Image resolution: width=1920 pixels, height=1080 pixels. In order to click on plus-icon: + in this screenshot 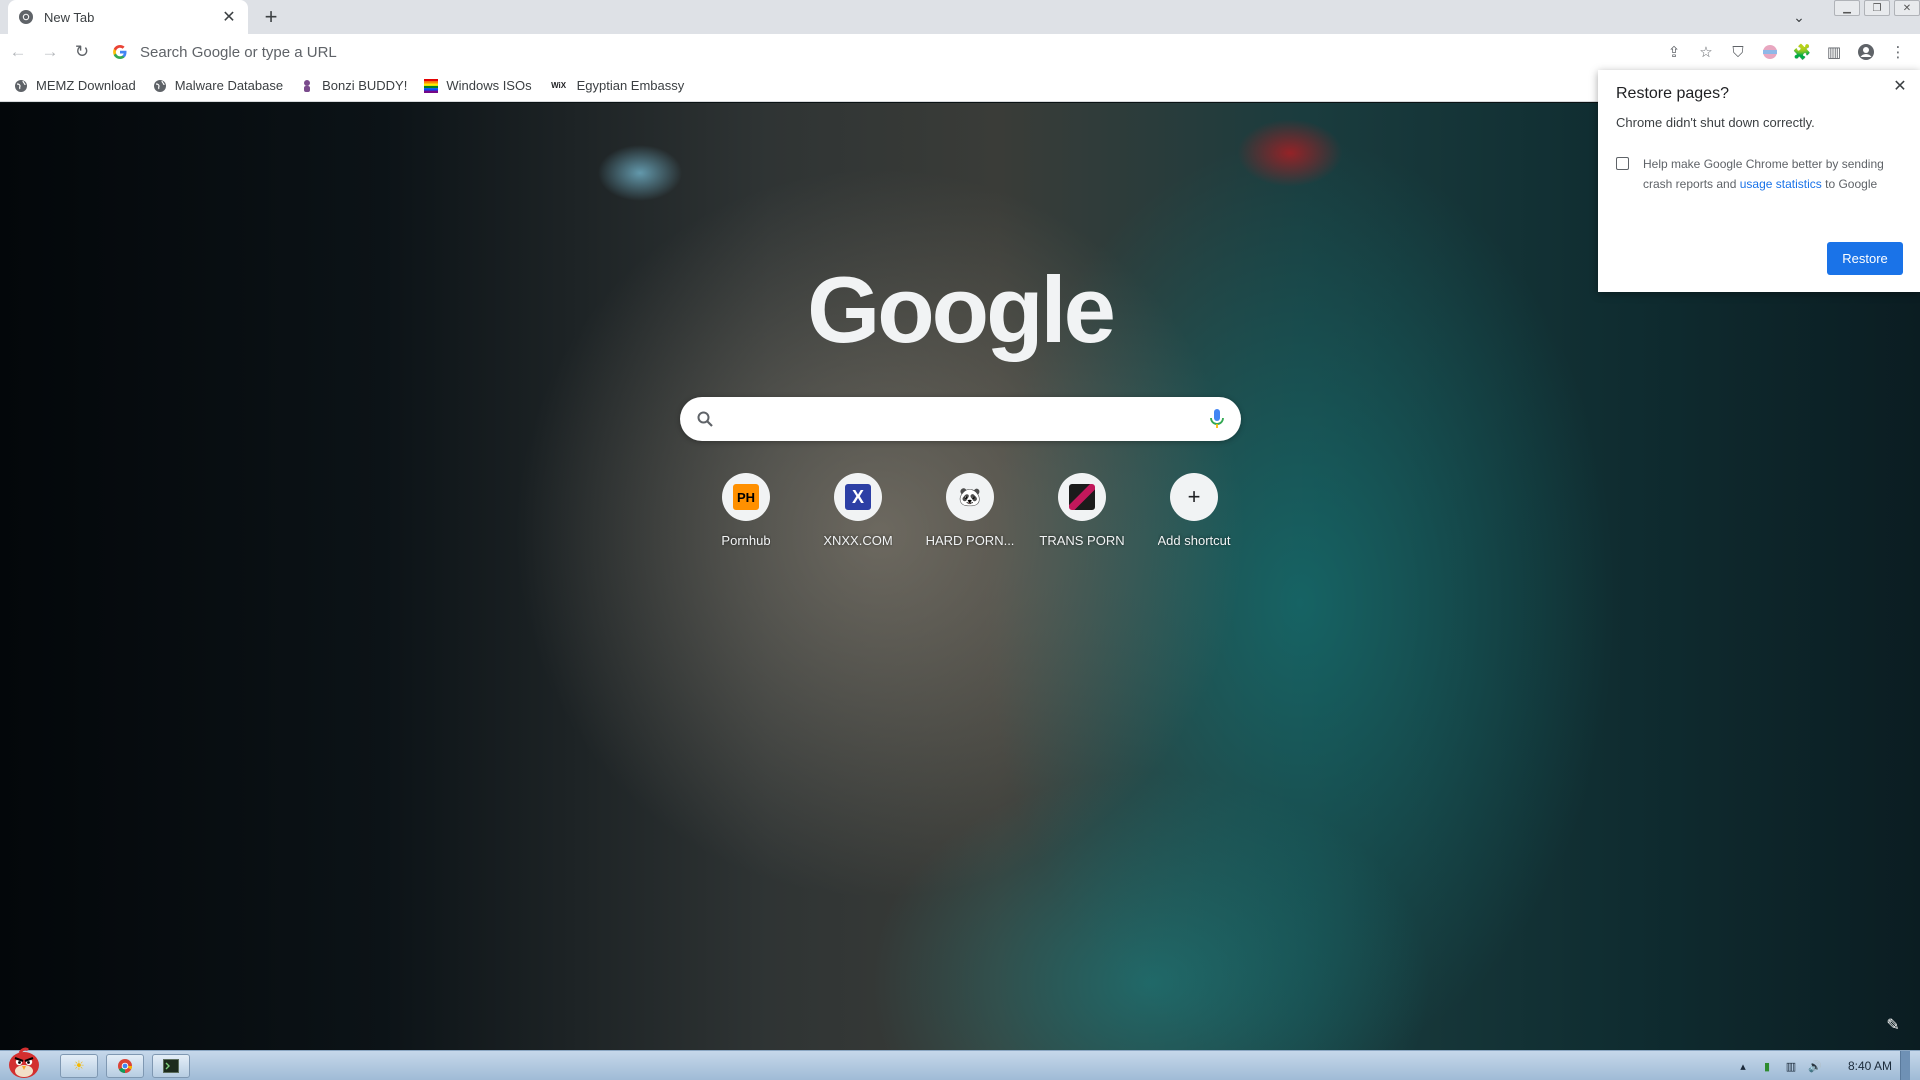, I will do `click(1194, 496)`.